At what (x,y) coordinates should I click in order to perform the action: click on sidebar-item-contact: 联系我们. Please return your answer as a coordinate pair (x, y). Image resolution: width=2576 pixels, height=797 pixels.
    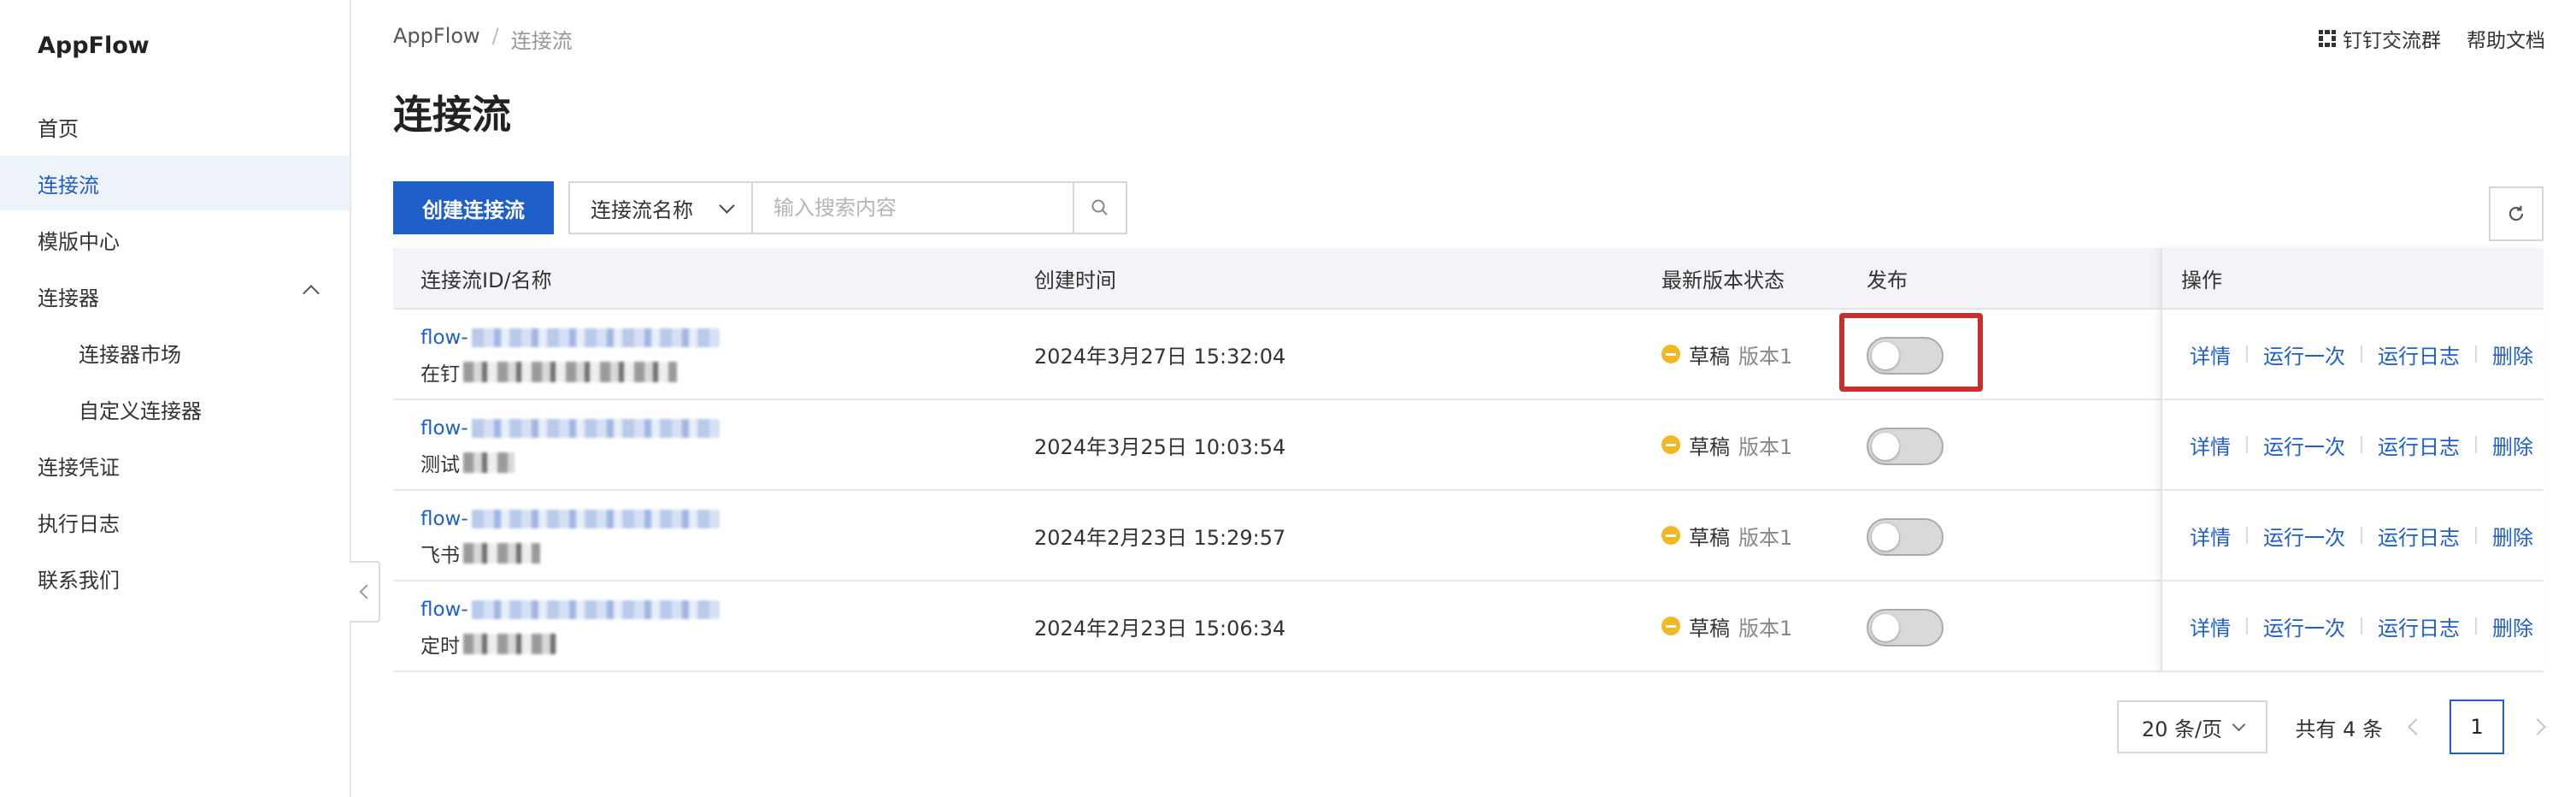
    Looking at the image, I should click on (175, 578).